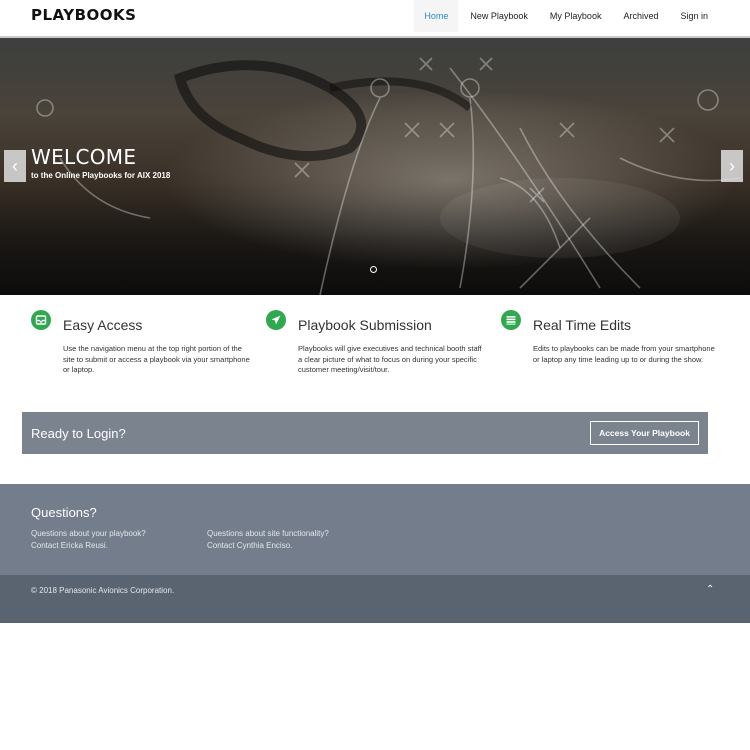  Describe the element at coordinates (576, 16) in the screenshot. I see `nav-my-playbook: My Playbook` at that location.